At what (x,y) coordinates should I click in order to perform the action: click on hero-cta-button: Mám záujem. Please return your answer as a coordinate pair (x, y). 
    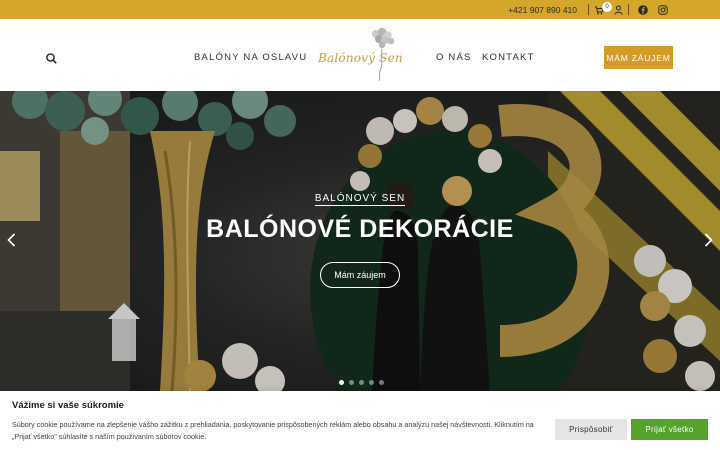
    Looking at the image, I should click on (360, 275).